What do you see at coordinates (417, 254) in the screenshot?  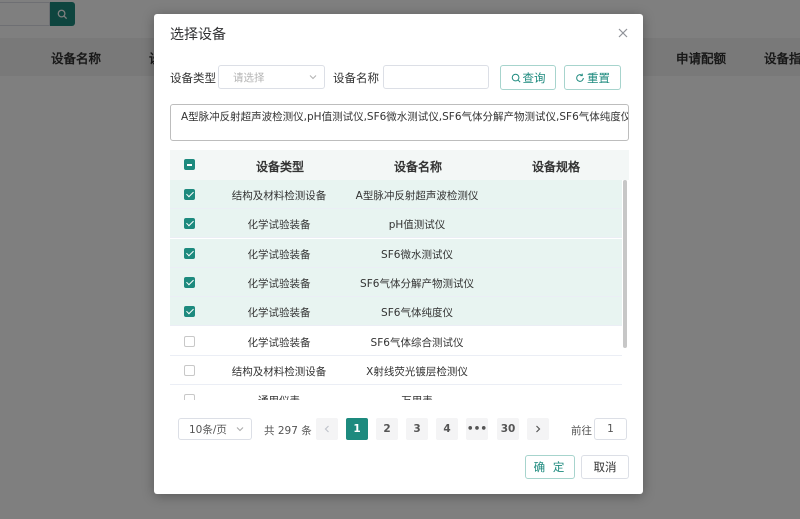 I see `cell-device-name: SF6微水测试仪` at bounding box center [417, 254].